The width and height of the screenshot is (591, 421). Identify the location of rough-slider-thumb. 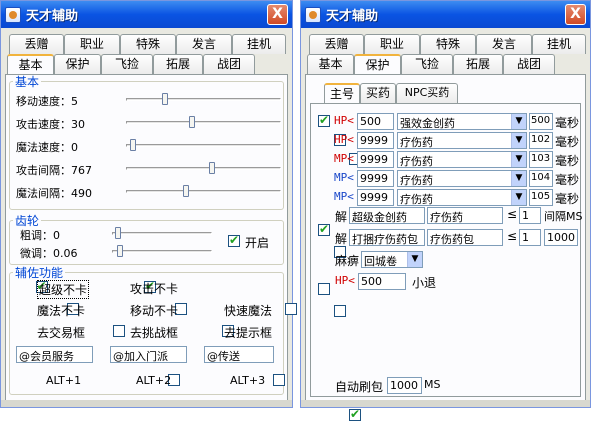
(118, 233).